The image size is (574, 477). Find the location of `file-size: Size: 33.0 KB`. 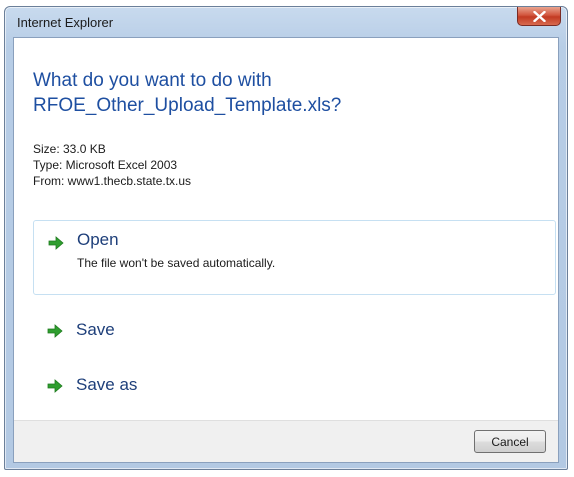

file-size: Size: 33.0 KB is located at coordinates (69, 149).